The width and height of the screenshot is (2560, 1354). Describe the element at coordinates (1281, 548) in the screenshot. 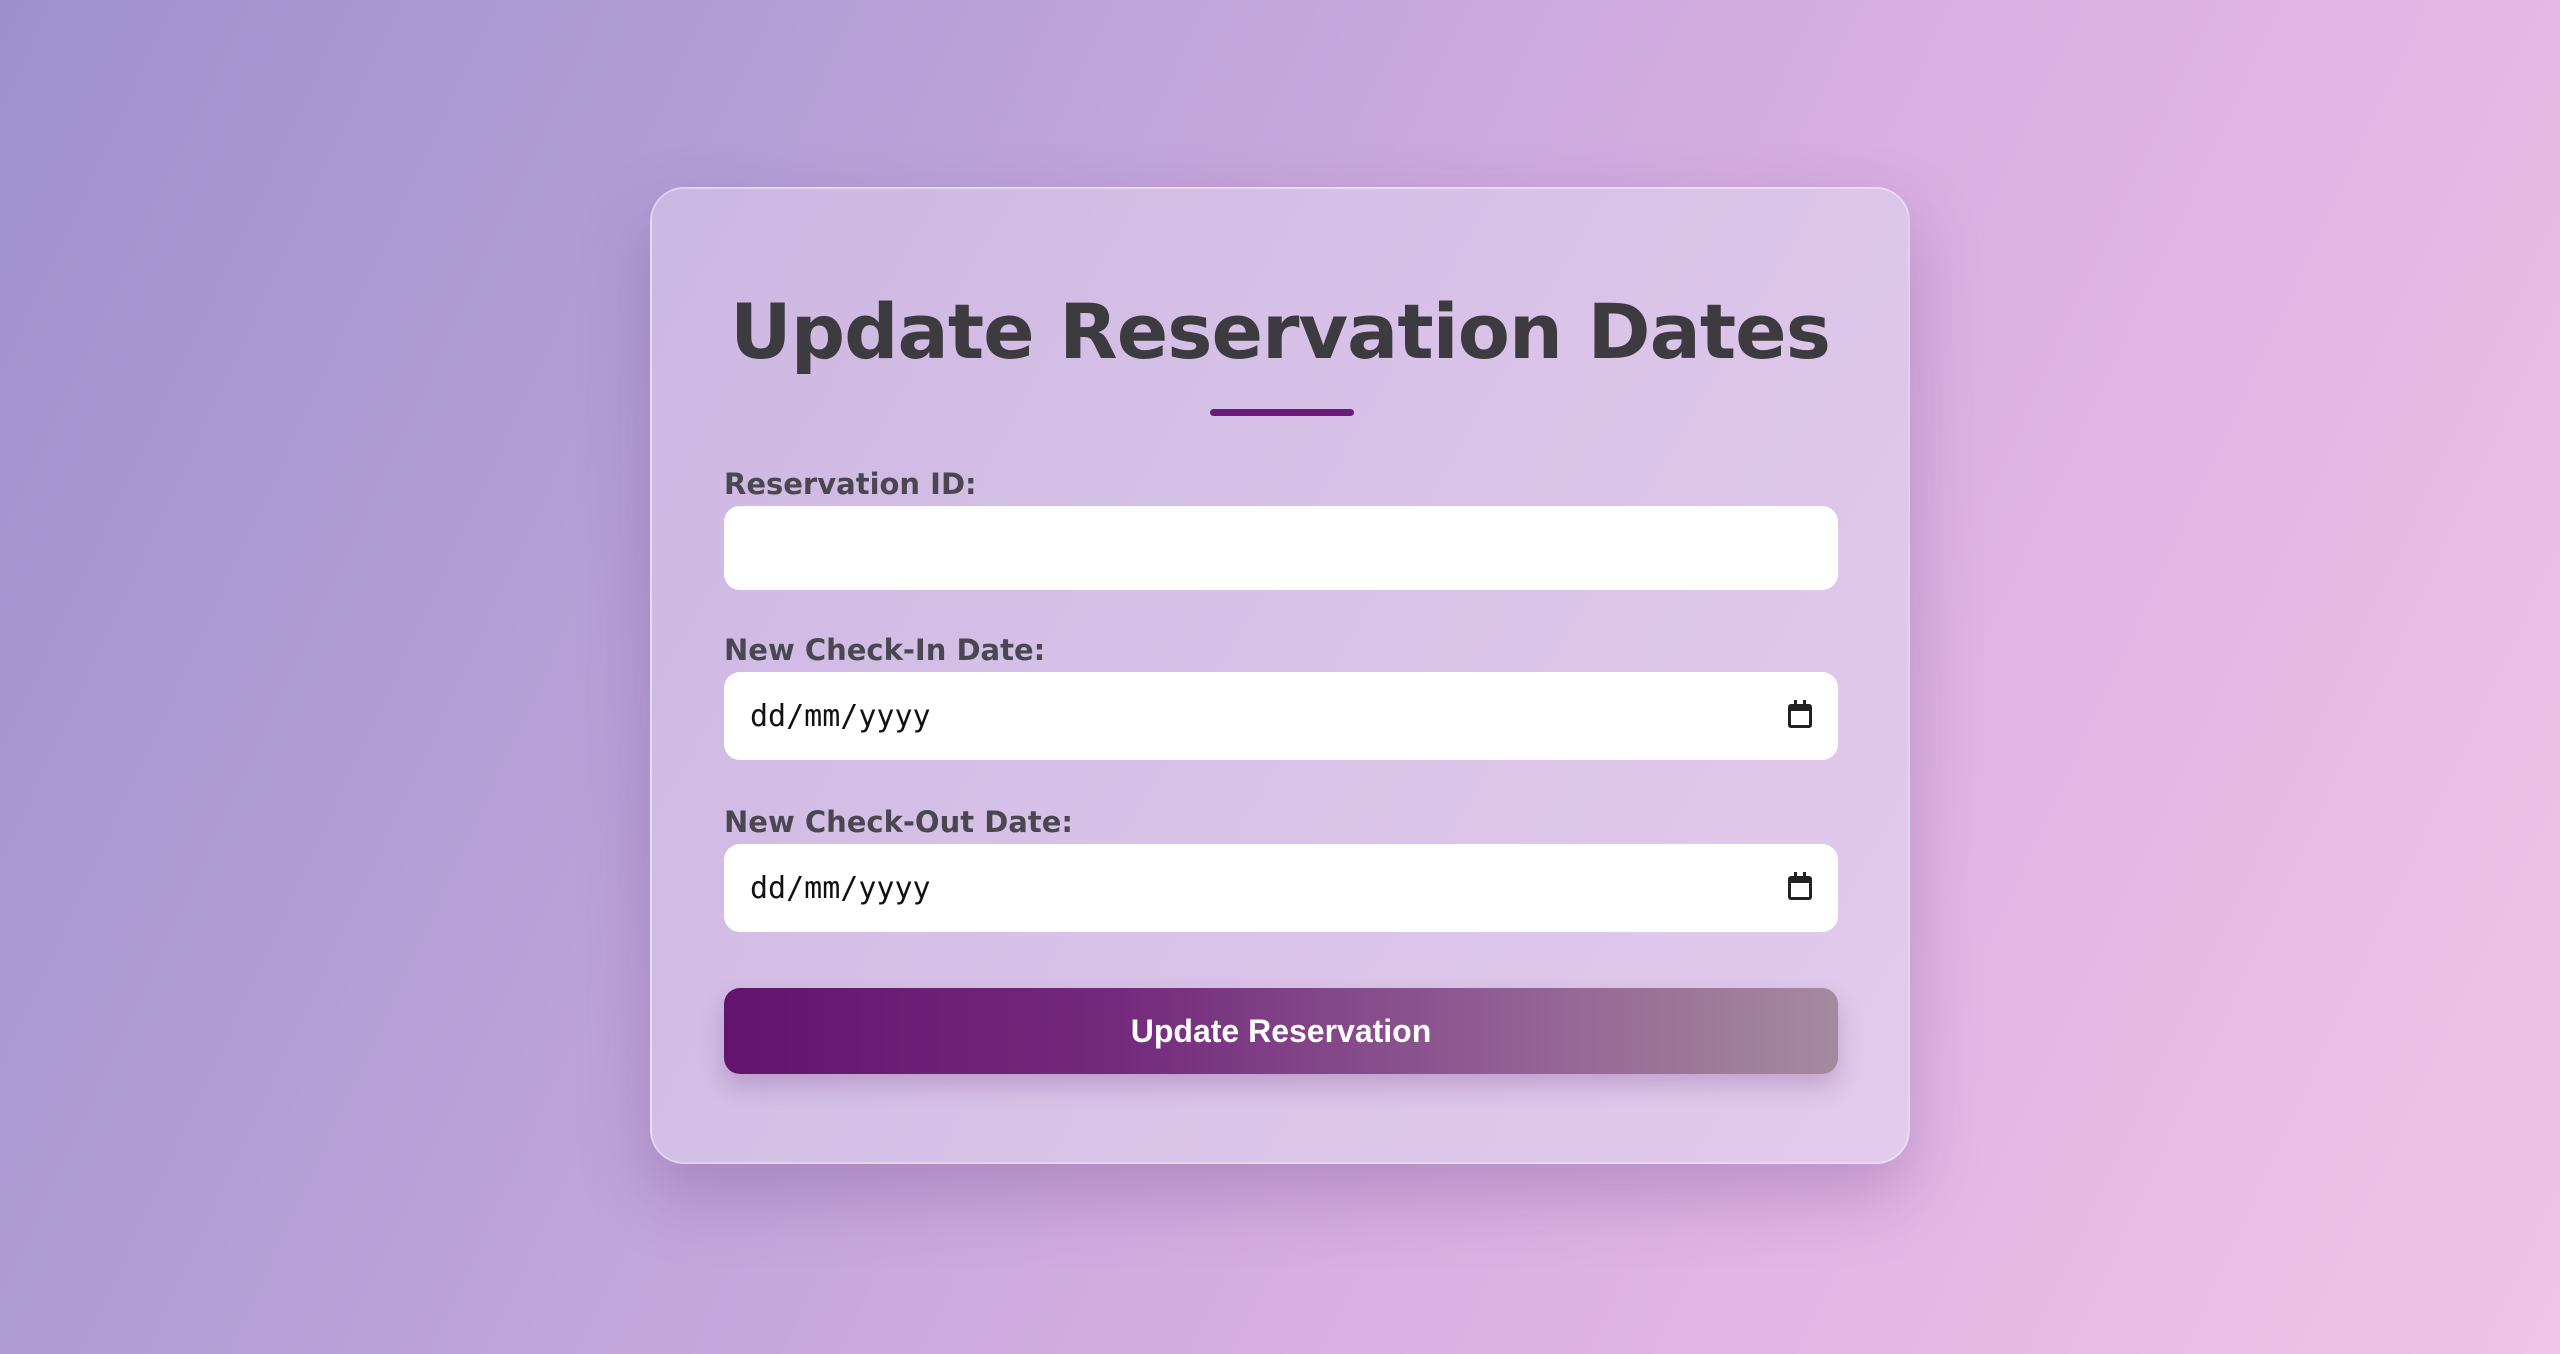

I see `reservation-id-input` at that location.